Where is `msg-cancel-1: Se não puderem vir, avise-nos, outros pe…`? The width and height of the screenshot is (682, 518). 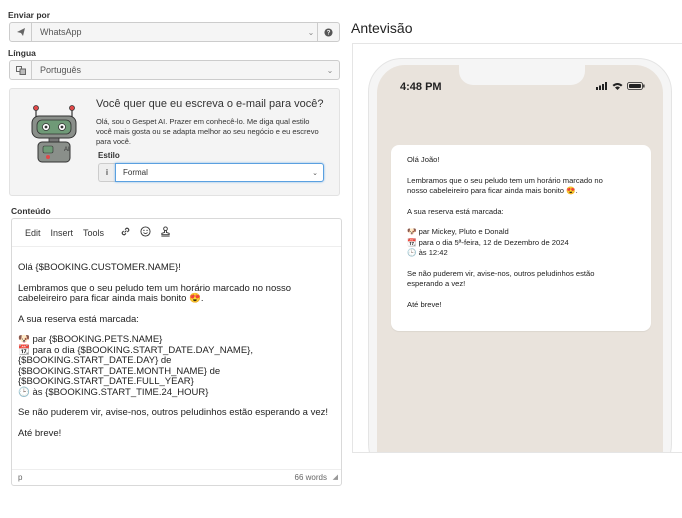 msg-cancel-1: Se não puderem vir, avise-nos, outros pe… is located at coordinates (501, 273).